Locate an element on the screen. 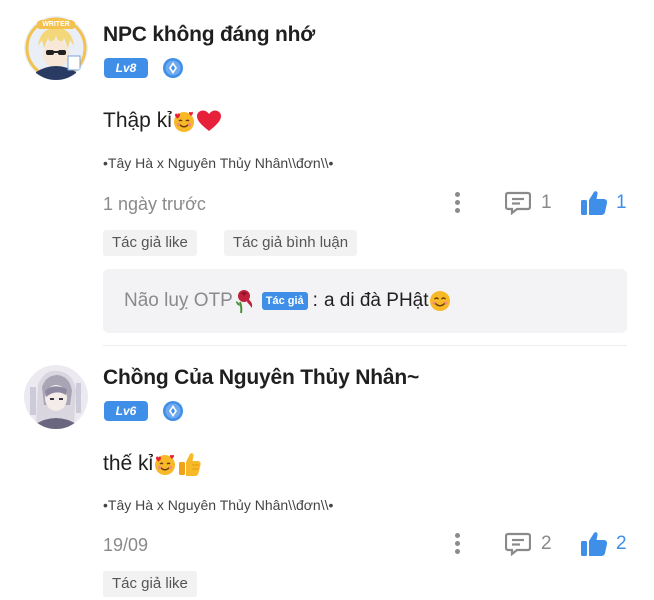 The width and height of the screenshot is (654, 600). comment-divider is located at coordinates (365, 345).